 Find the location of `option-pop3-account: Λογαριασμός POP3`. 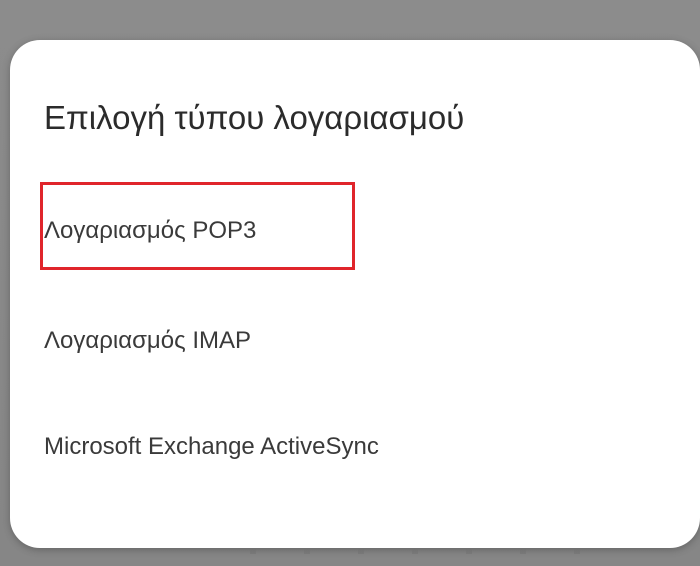

option-pop3-account: Λογαριασμός POP3 is located at coordinates (150, 231).